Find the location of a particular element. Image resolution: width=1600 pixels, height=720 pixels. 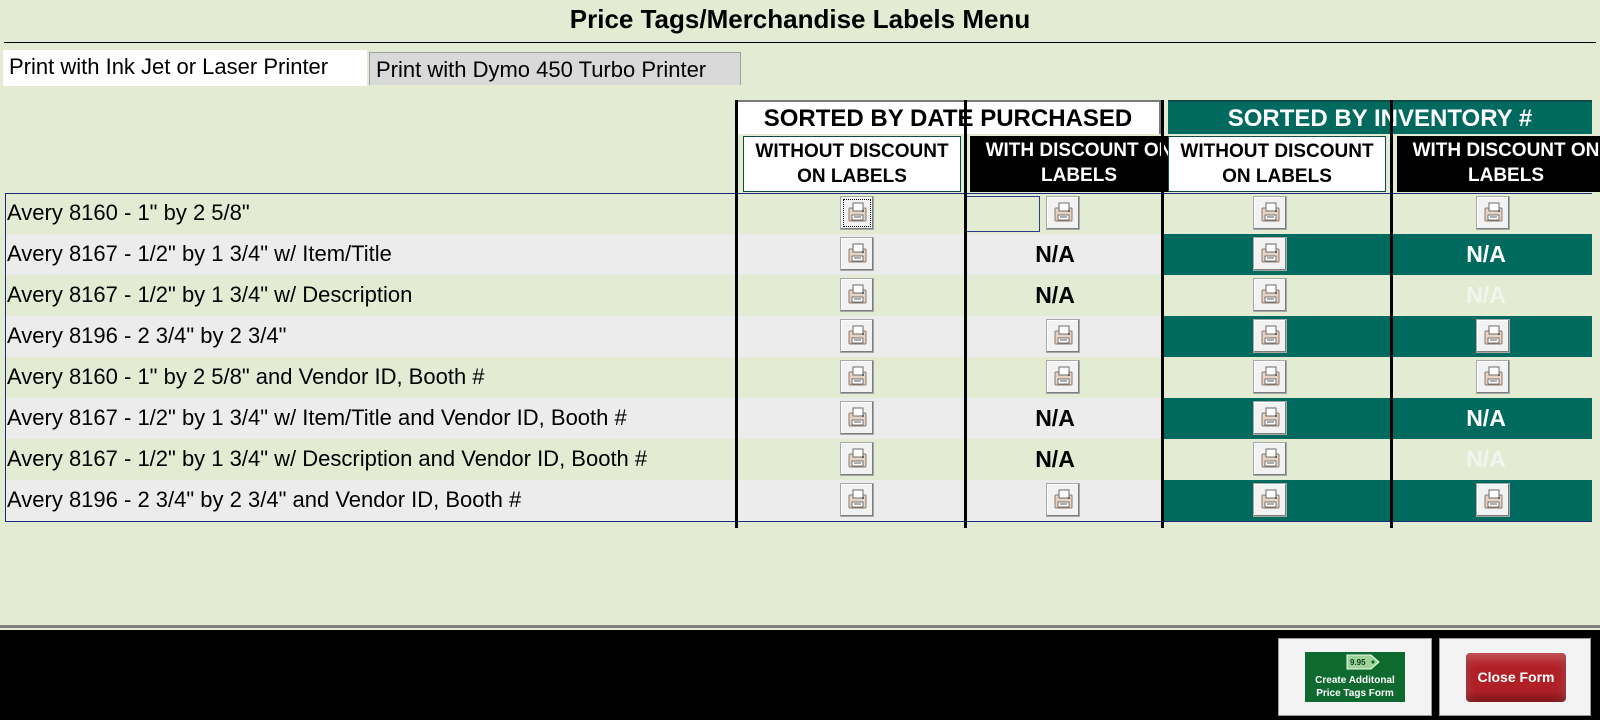

price-tag-icon: 9.95 is located at coordinates (1363, 662).